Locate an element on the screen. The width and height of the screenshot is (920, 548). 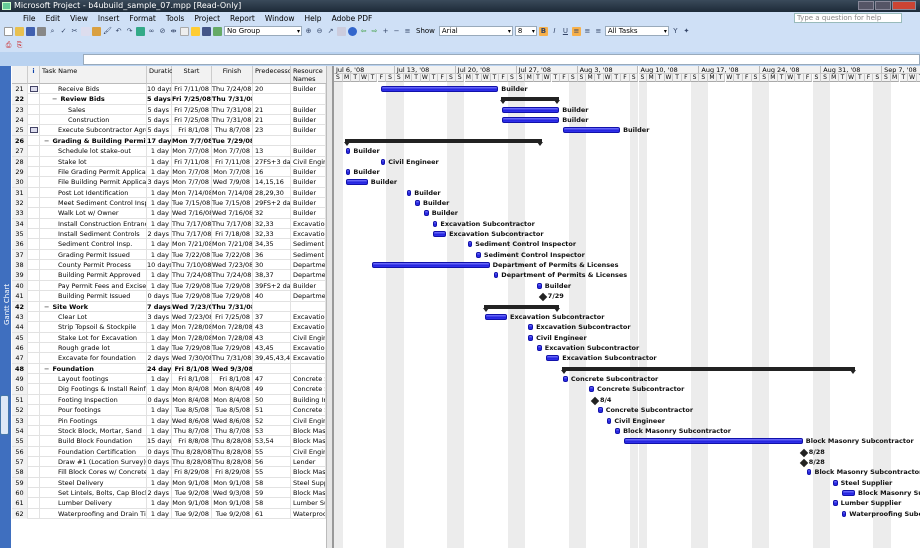
cell-predecessors: 32 is located at coordinates (272, 213).